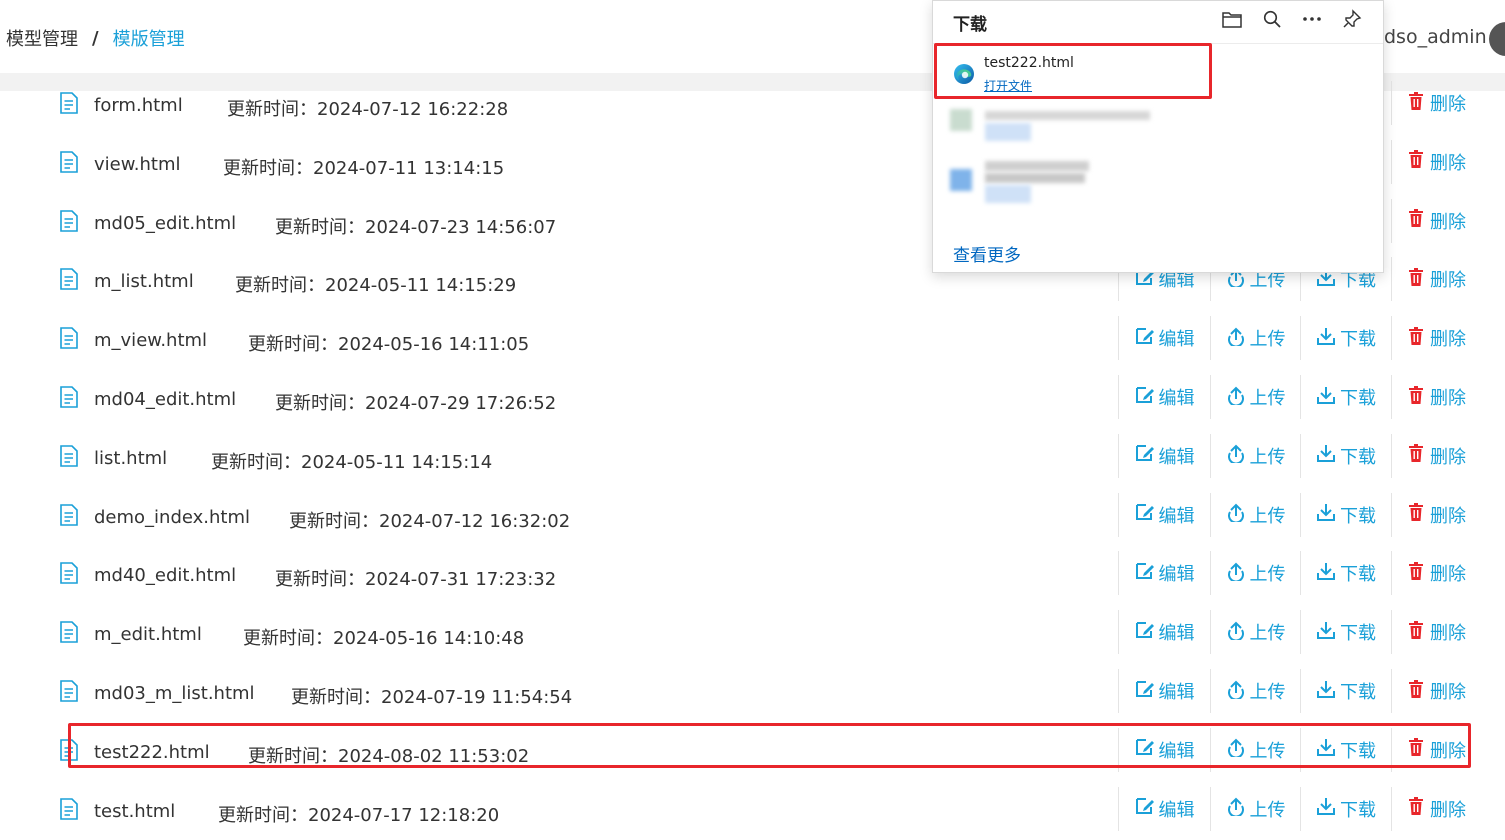 The image size is (1505, 840). Describe the element at coordinates (461, 227) in the screenshot. I see `update-time-value: 2024-07-23 14:56:07` at that location.